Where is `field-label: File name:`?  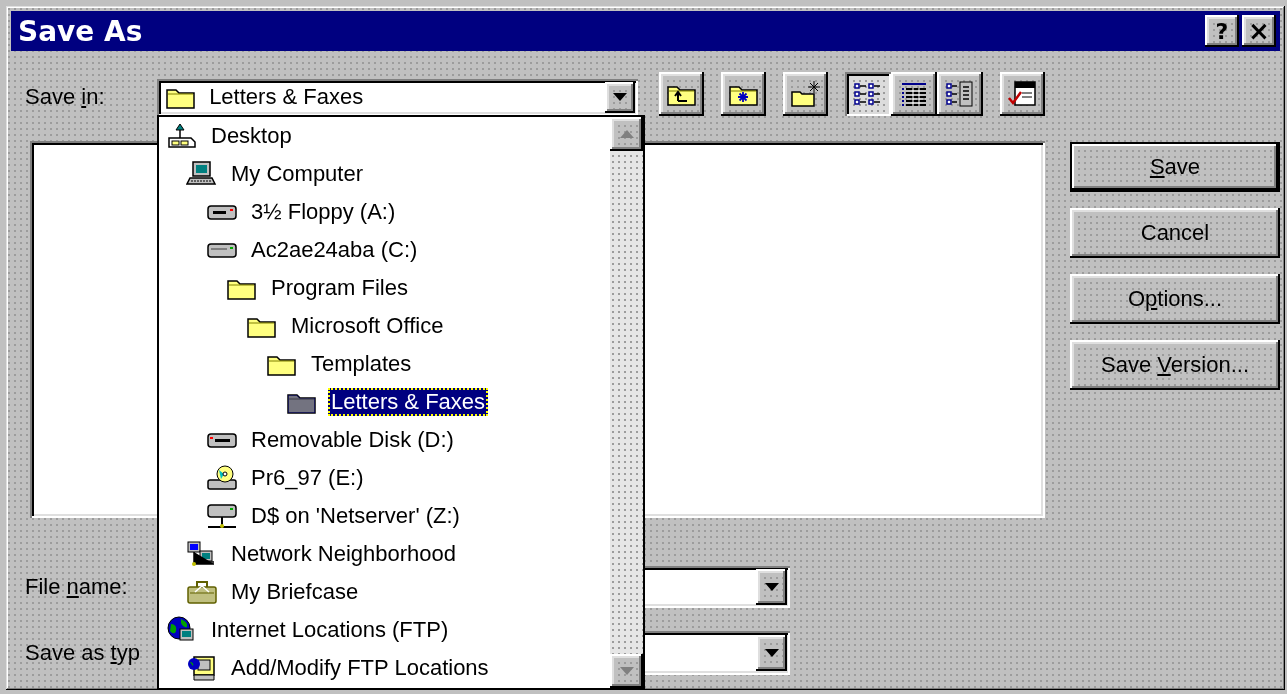 field-label: File name: is located at coordinates (77, 587).